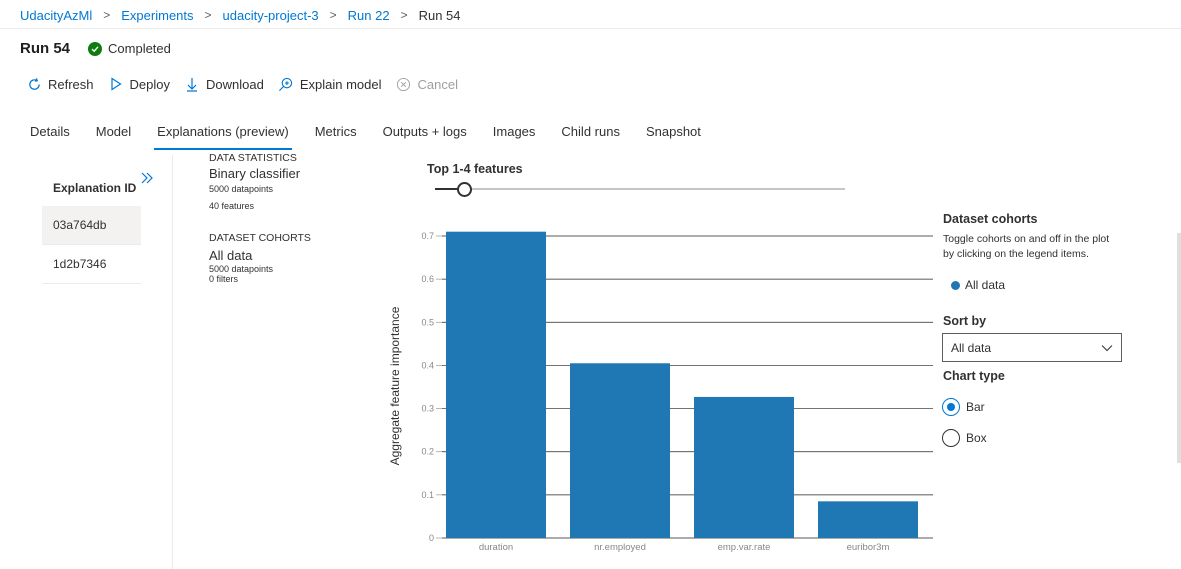  What do you see at coordinates (1026, 239) in the screenshot?
I see `description-line: Toggle cohorts on and off in the plot` at bounding box center [1026, 239].